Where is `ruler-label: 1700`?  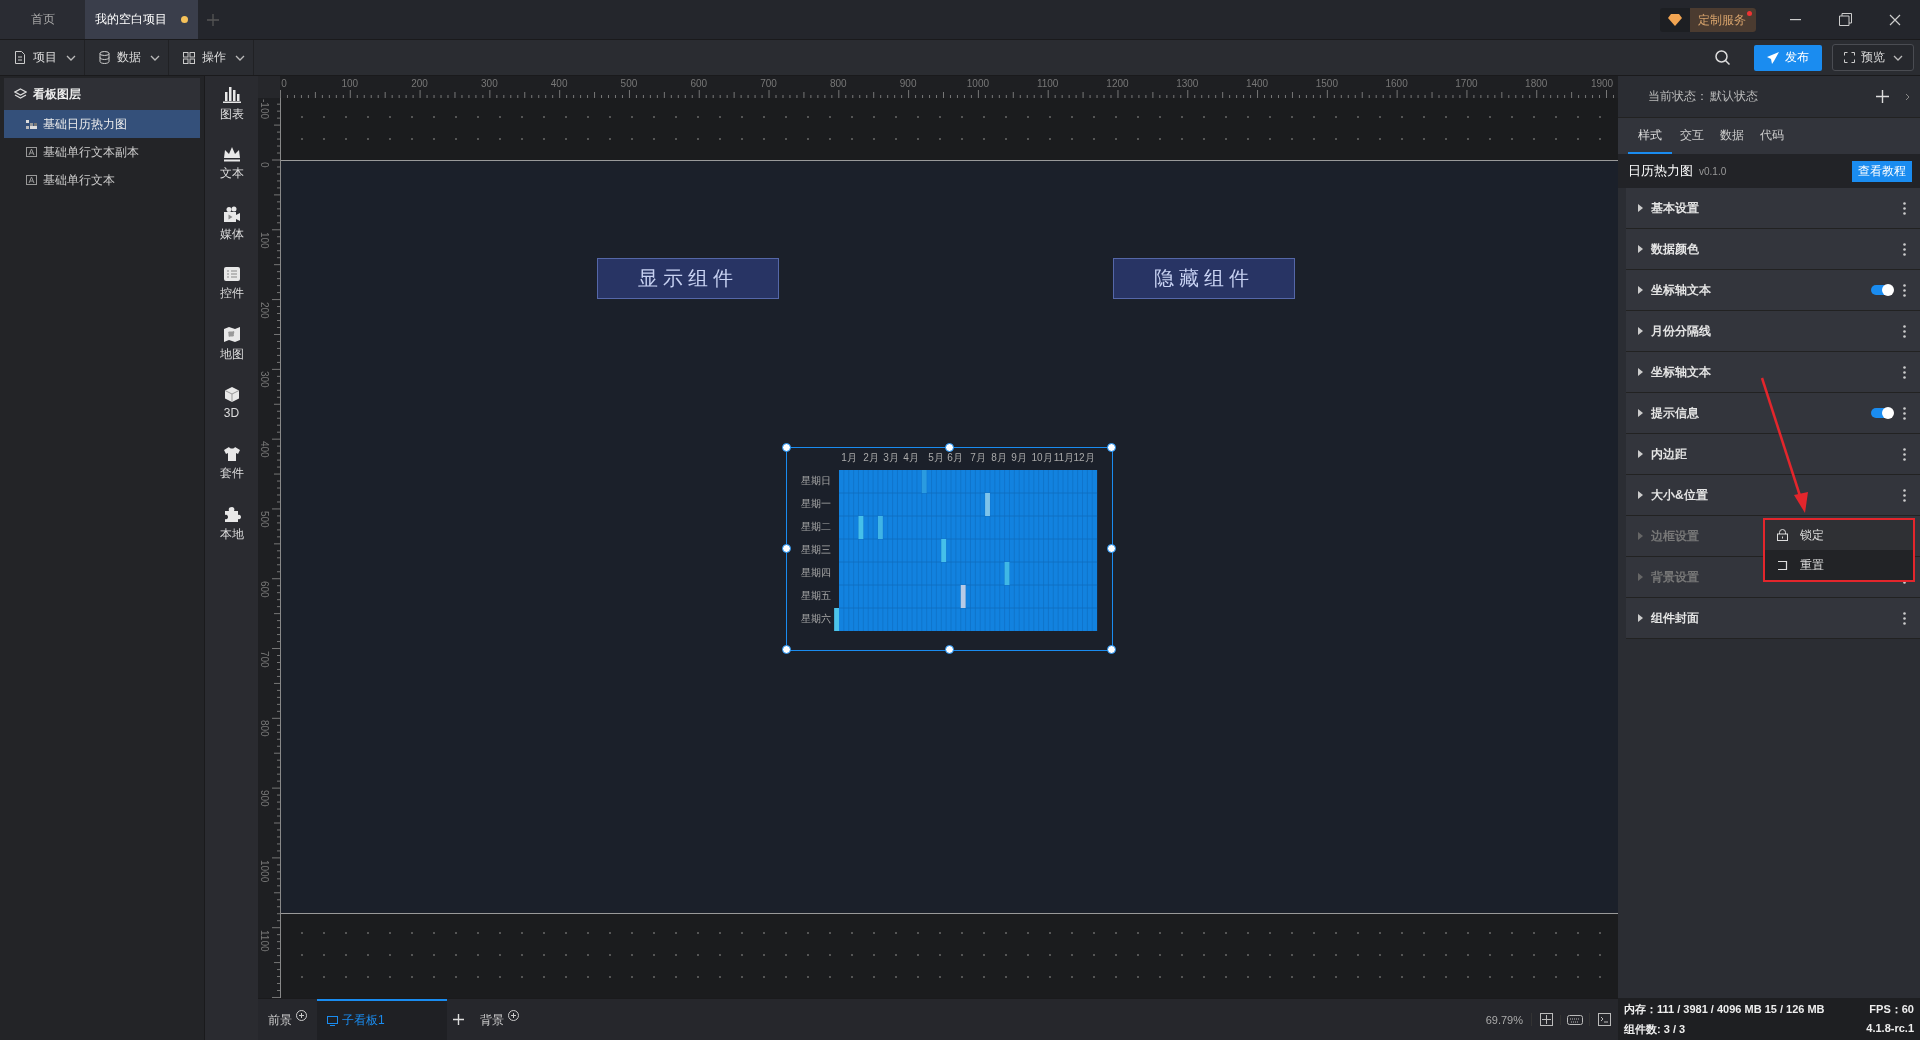 ruler-label: 1700 is located at coordinates (1466, 83).